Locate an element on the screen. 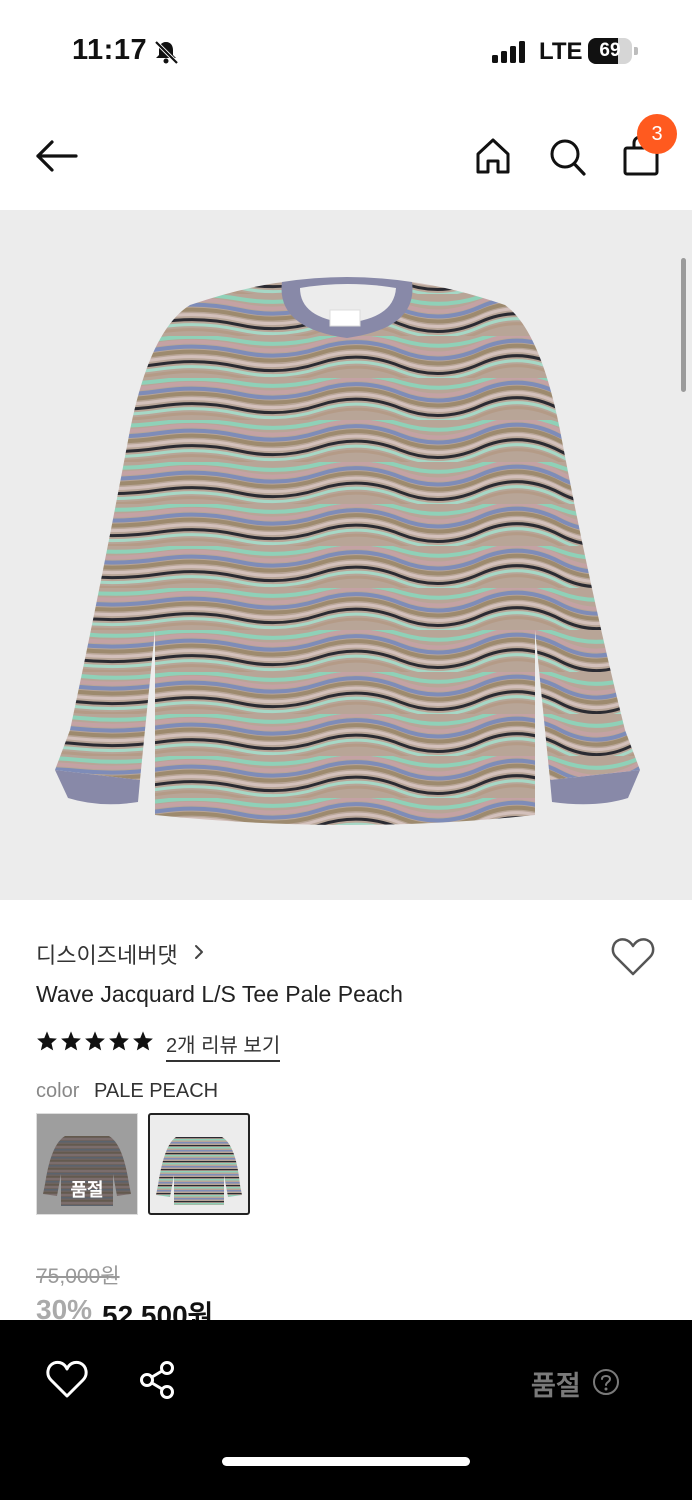 The image size is (692, 1500). chevron-right-icon is located at coordinates (199, 952).